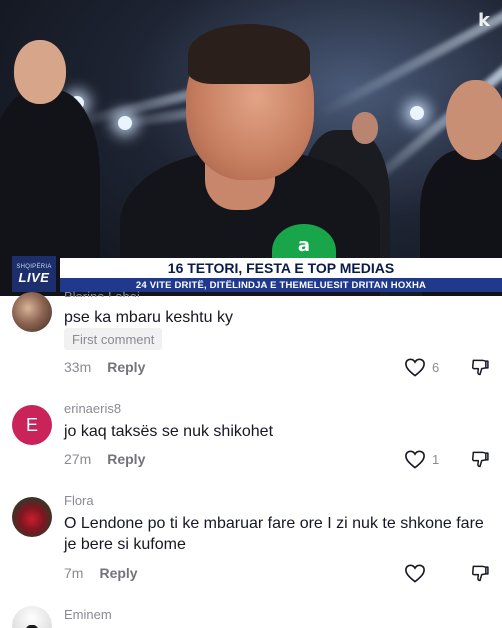  Describe the element at coordinates (92, 408) in the screenshot. I see `comment-username: erinaeris8` at that location.